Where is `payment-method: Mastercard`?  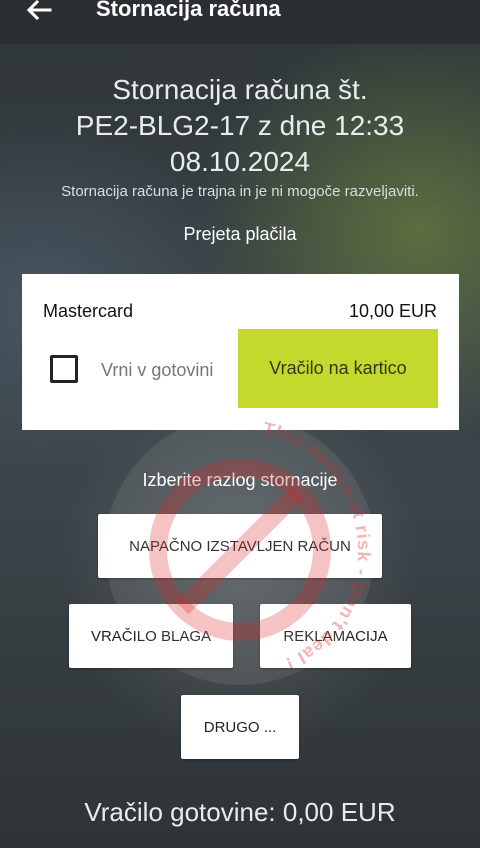
payment-method: Mastercard is located at coordinates (88, 311).